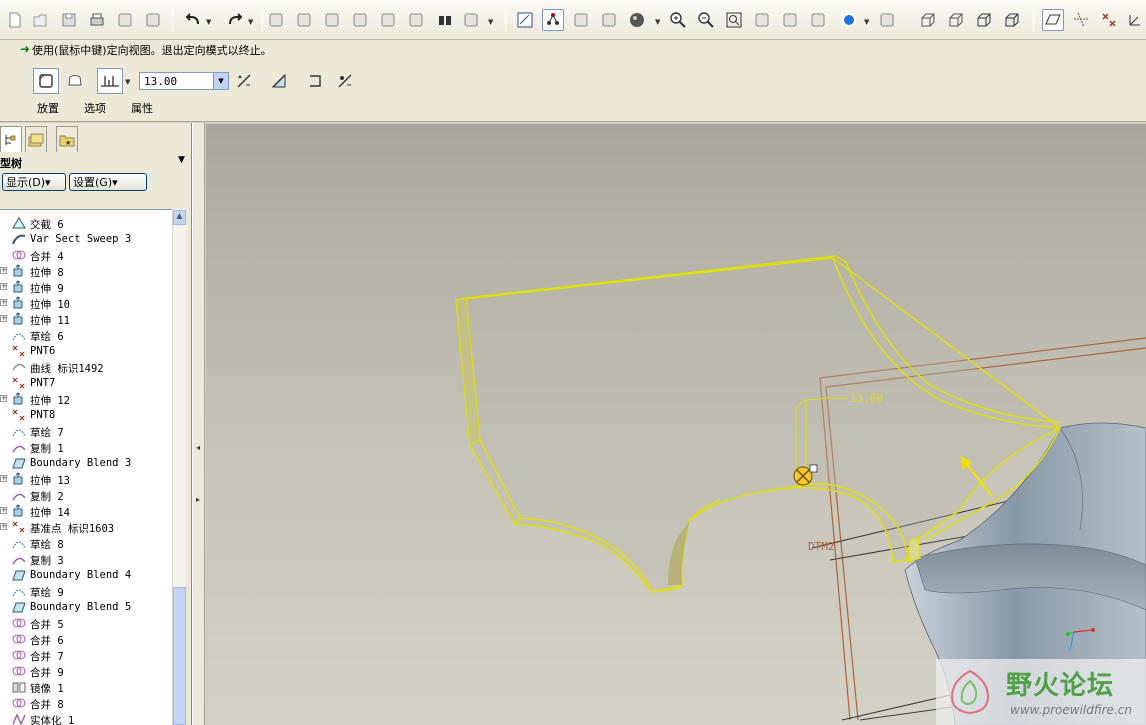 This screenshot has width=1146, height=725. I want to click on reorient-icon, so click(762, 20).